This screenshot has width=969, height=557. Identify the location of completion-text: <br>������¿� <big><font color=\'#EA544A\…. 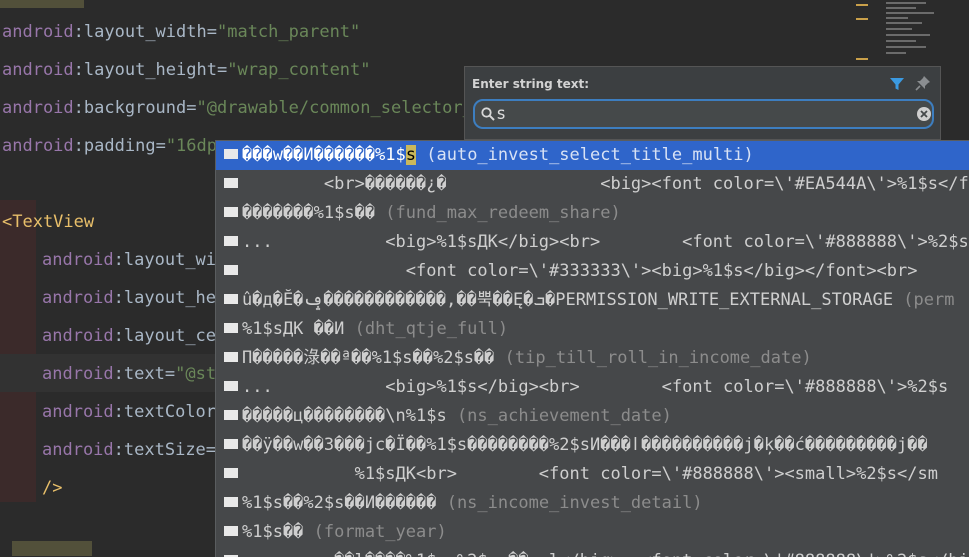
(605, 184).